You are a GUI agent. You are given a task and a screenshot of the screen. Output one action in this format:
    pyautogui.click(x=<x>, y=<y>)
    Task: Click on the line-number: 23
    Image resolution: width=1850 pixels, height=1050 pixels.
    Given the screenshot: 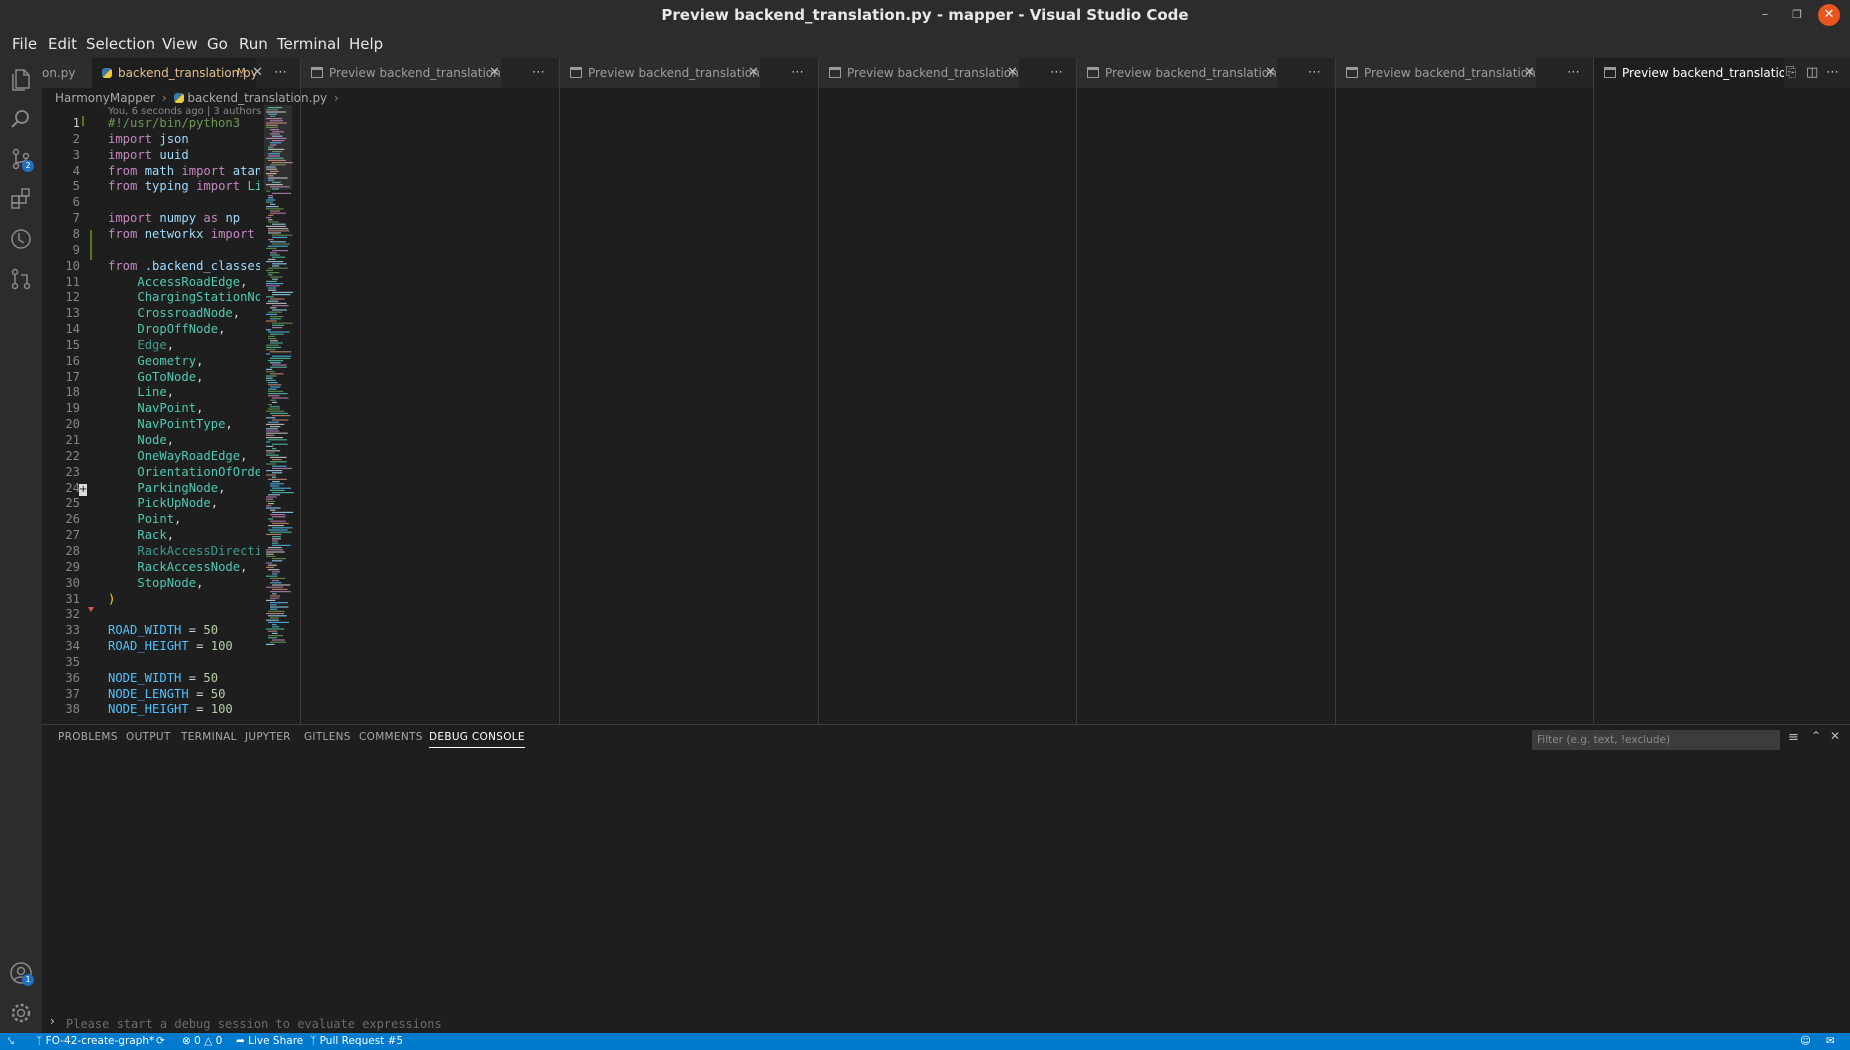 What is the action you would take?
    pyautogui.click(x=65, y=472)
    